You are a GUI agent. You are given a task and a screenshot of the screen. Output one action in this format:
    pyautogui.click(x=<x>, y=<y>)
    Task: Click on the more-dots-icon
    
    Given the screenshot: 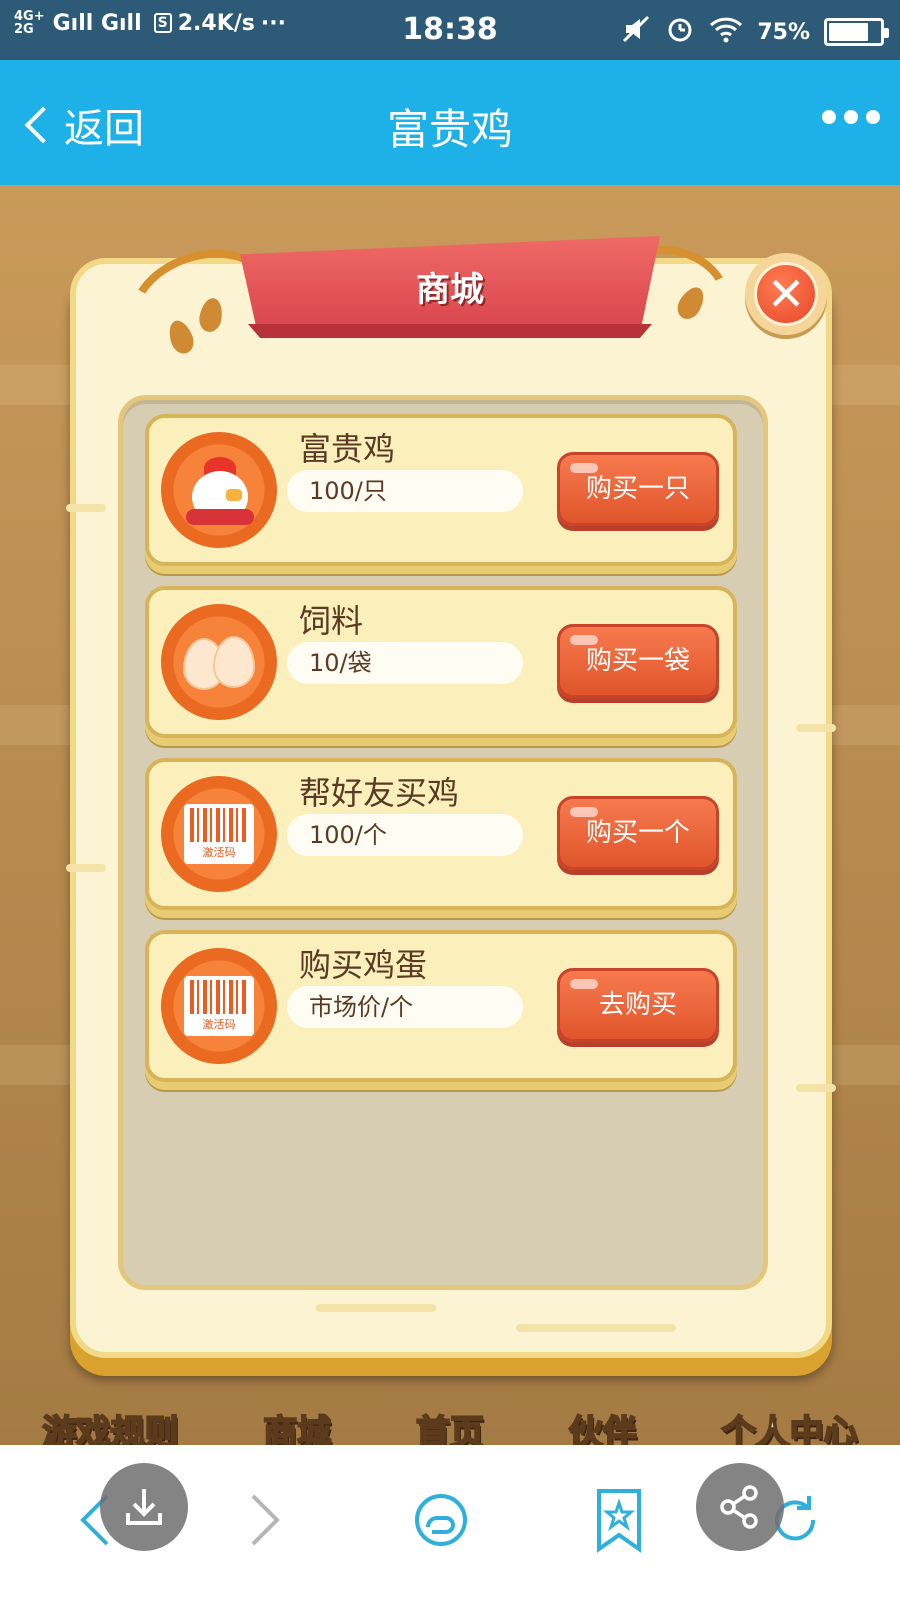 What is the action you would take?
    pyautogui.click(x=851, y=117)
    